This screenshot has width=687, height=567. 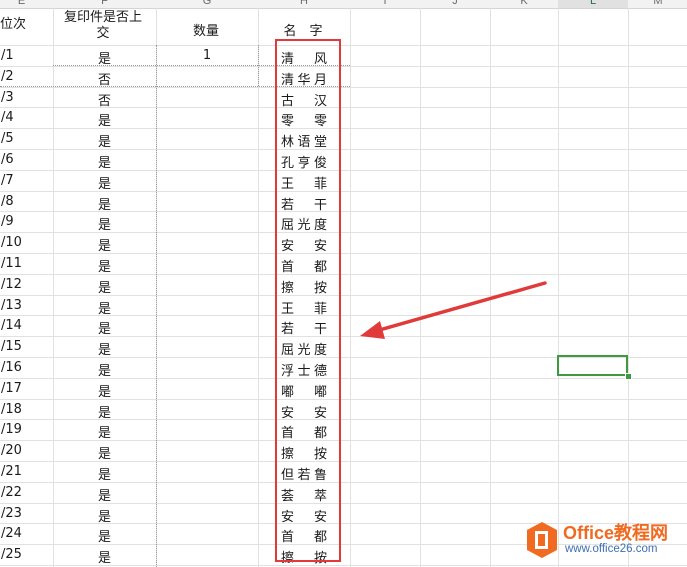 I want to click on annotation-arrow-icon, so click(x=453, y=310).